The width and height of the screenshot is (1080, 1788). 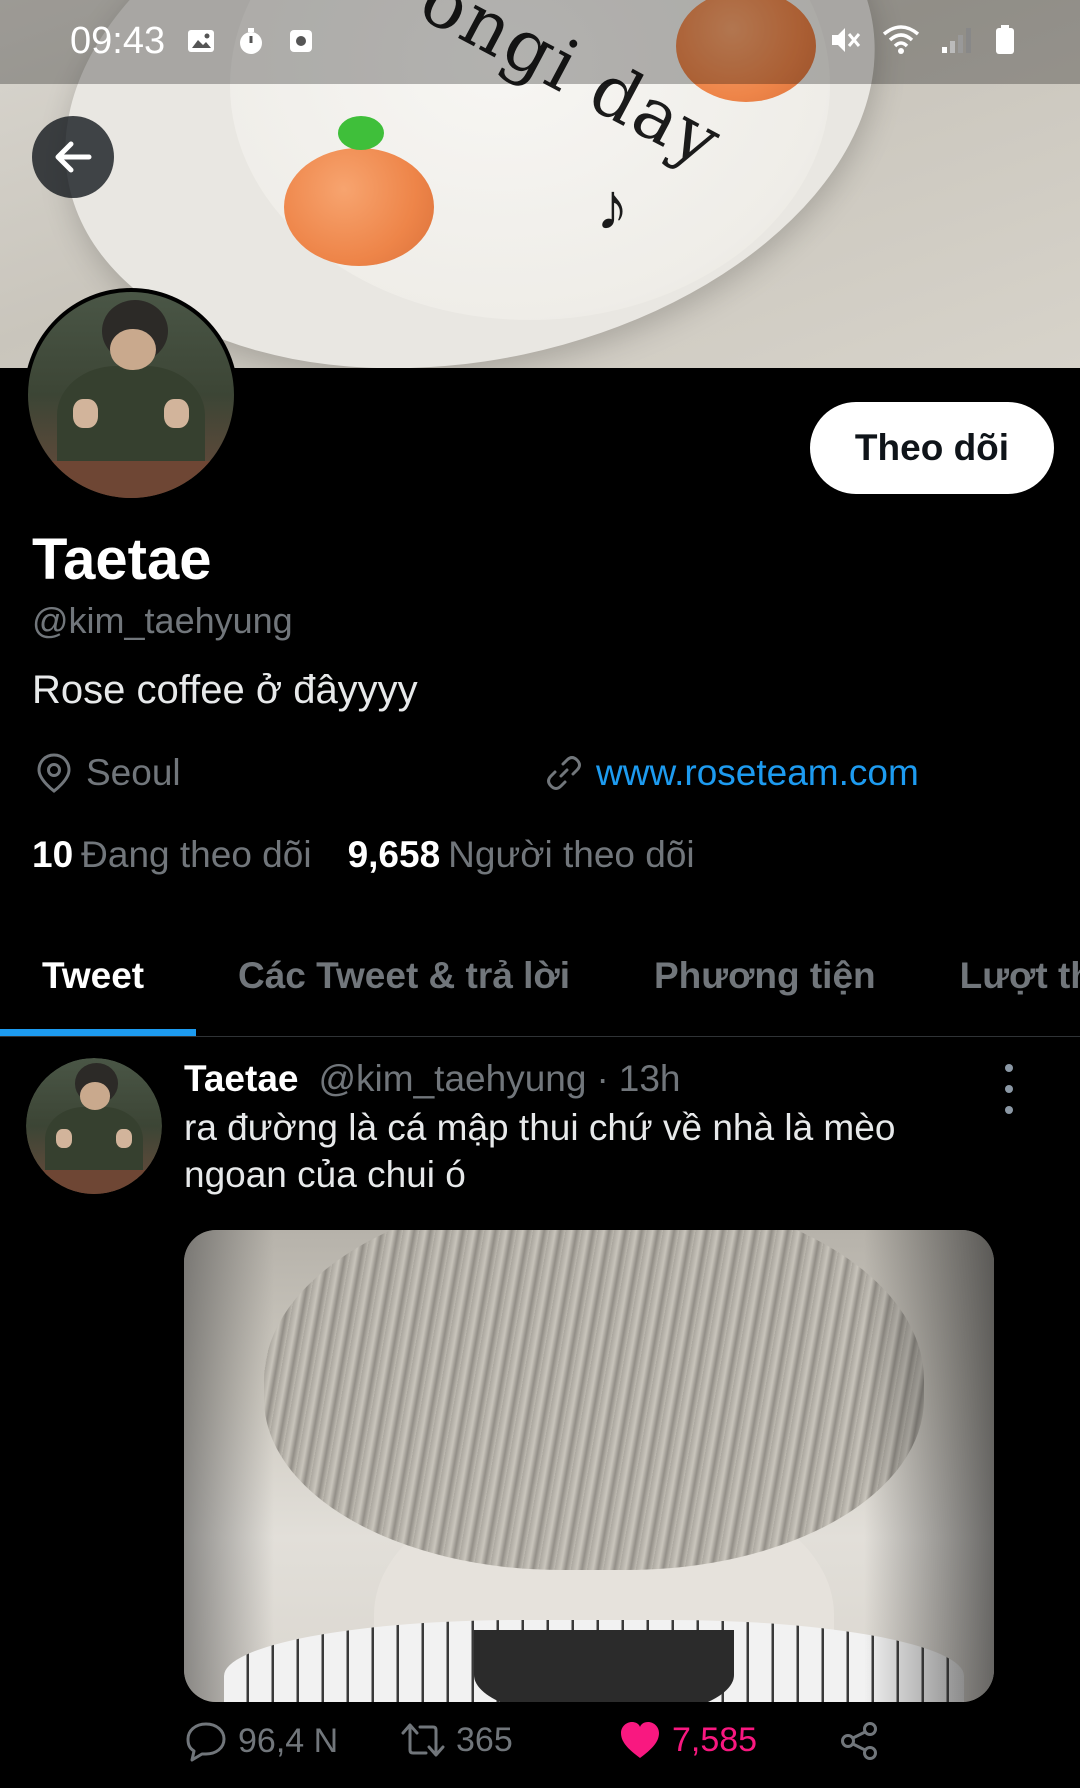 What do you see at coordinates (922, 40) in the screenshot?
I see `status-system-icons` at bounding box center [922, 40].